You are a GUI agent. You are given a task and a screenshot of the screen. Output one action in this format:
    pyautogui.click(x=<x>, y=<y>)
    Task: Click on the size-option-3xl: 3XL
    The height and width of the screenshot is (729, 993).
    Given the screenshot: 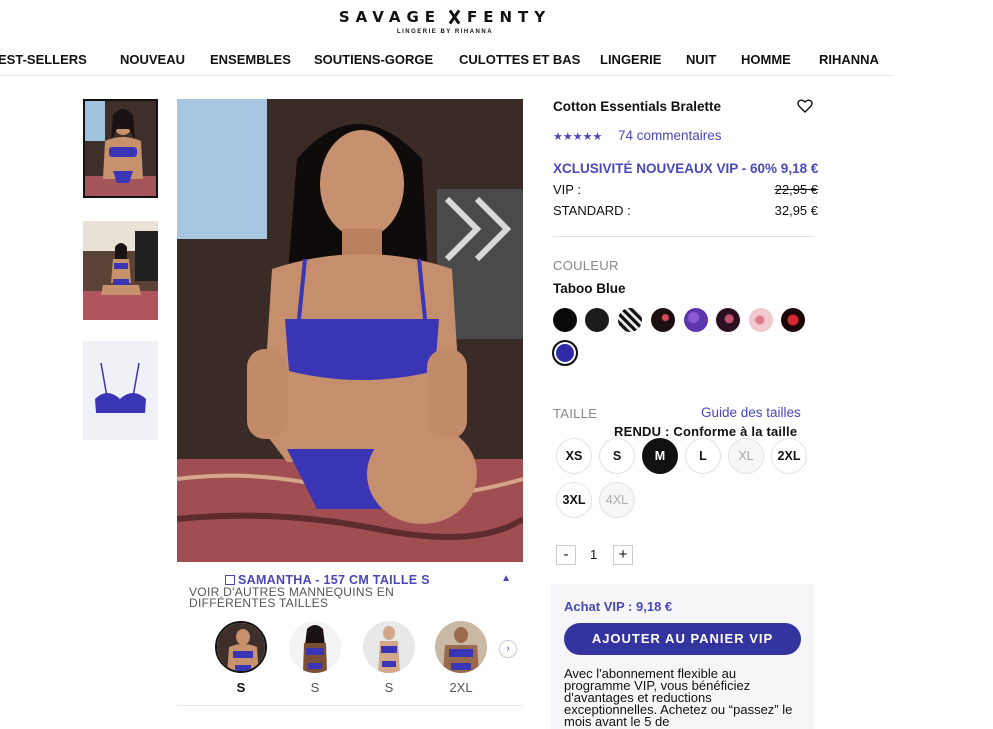 What is the action you would take?
    pyautogui.click(x=574, y=500)
    